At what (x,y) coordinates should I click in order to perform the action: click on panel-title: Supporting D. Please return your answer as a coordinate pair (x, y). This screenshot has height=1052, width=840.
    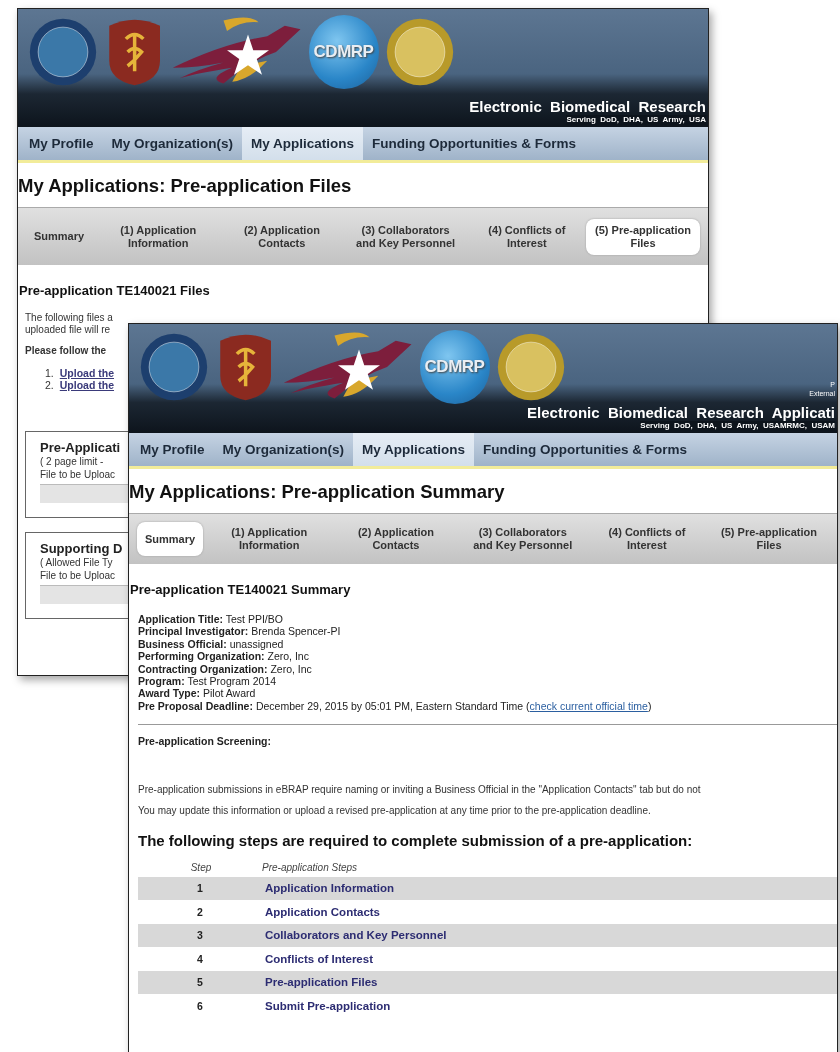
    Looking at the image, I should click on (82, 548).